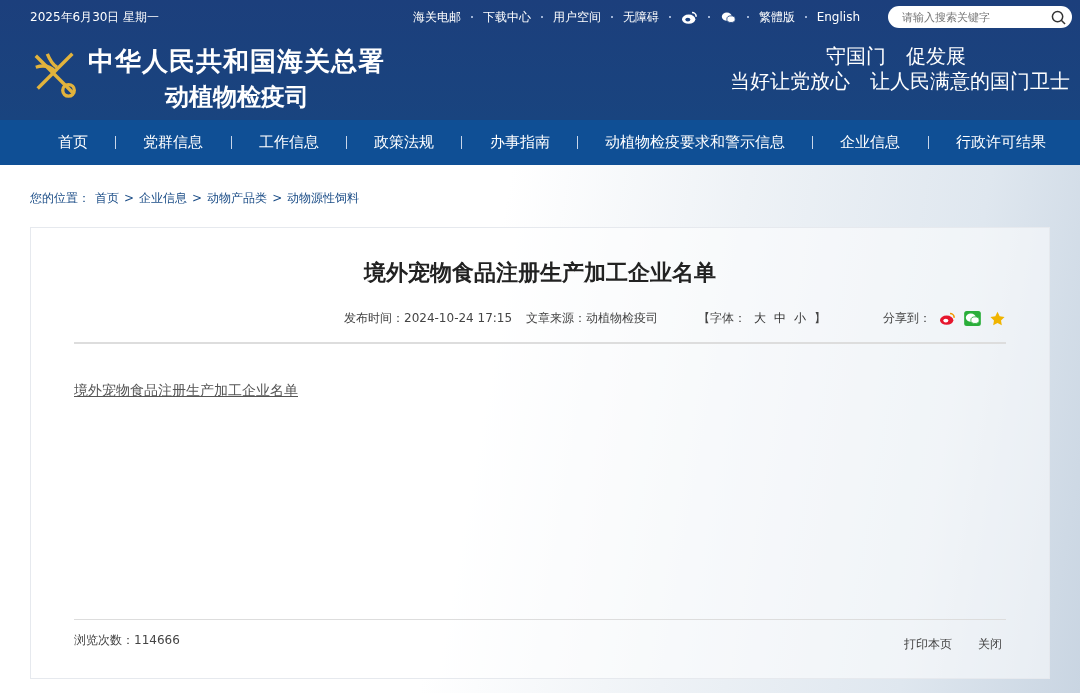 This screenshot has height=693, width=1080. Describe the element at coordinates (907, 318) in the screenshot. I see `share-label: 分享到：` at that location.